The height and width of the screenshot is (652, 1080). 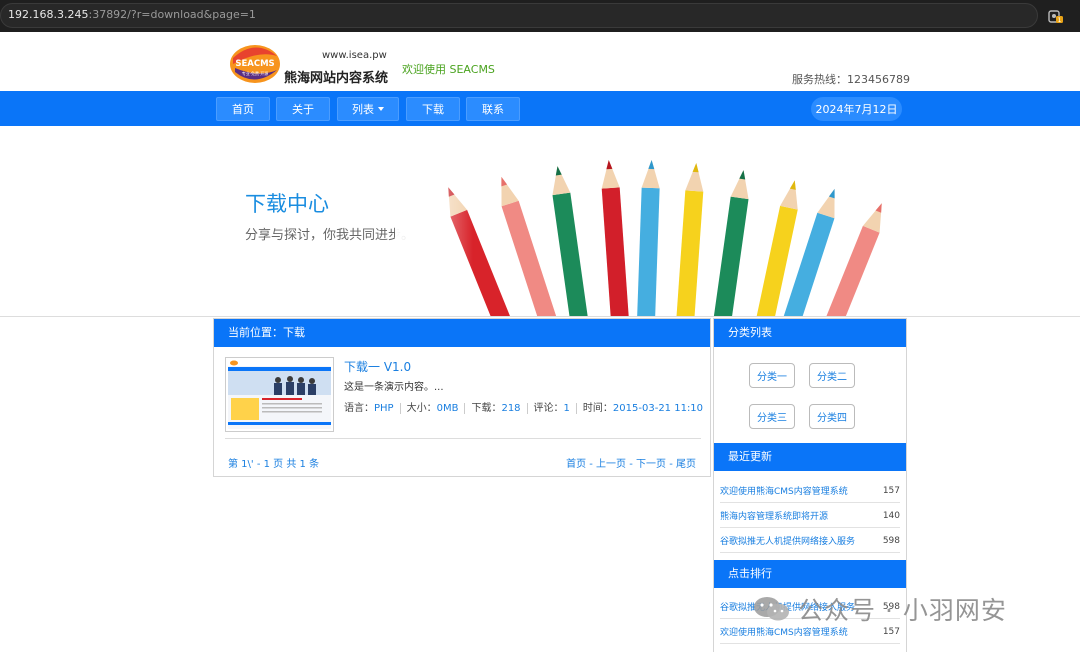 I want to click on banner-divider, so click(x=540, y=316).